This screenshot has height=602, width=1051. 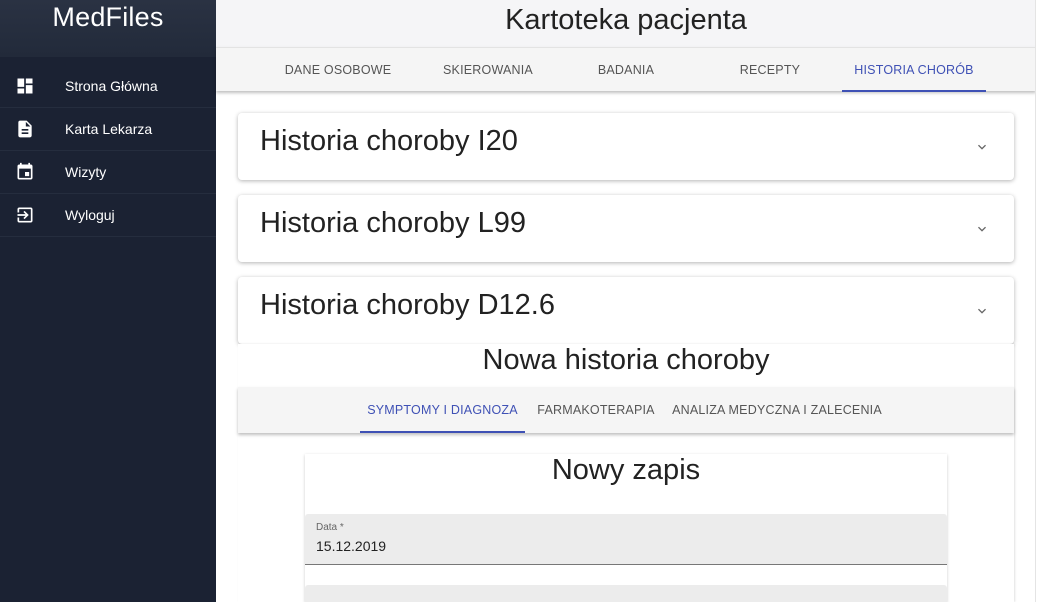 What do you see at coordinates (25, 172) in the screenshot?
I see `calendar-icon` at bounding box center [25, 172].